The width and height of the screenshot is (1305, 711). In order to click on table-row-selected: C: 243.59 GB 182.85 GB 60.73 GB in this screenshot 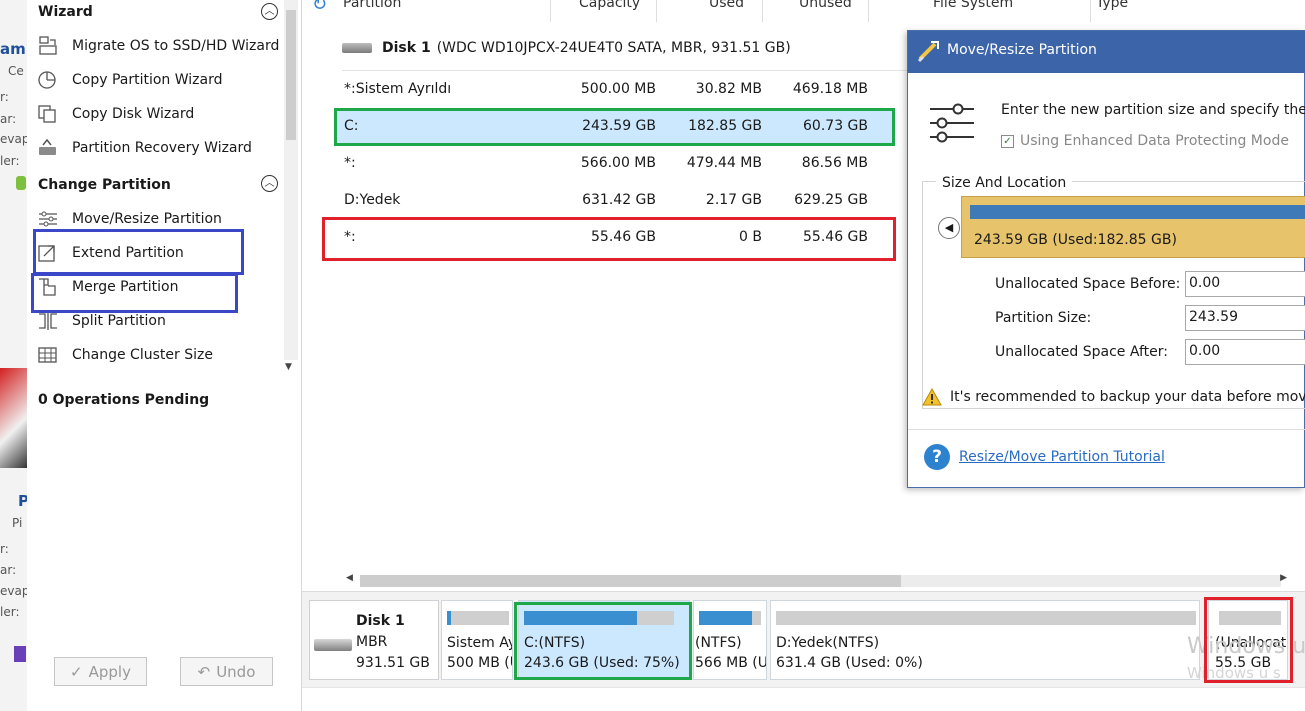, I will do `click(614, 127)`.